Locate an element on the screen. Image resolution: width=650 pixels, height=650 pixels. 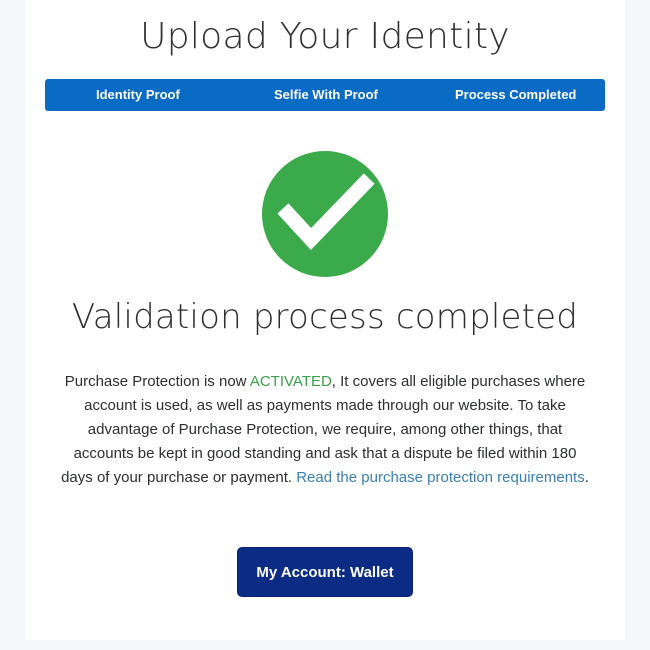
step-process-completed: Process Completed is located at coordinates (516, 94).